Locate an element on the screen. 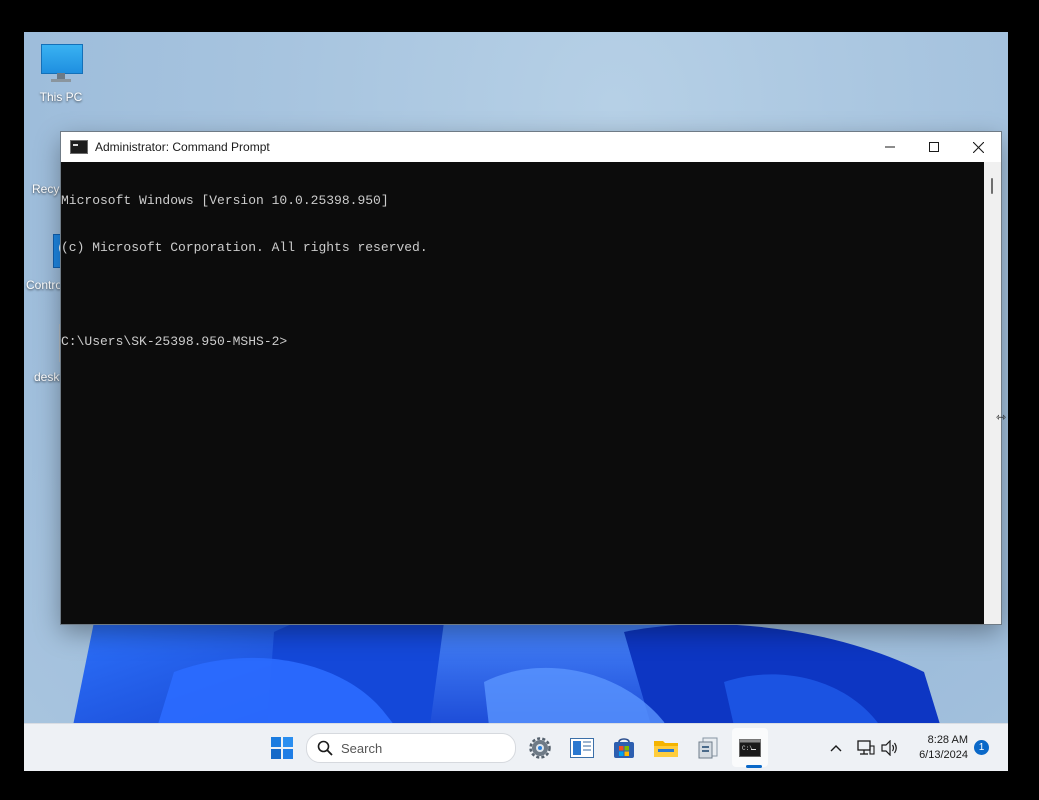 The image size is (1039, 800). maximize-button is located at coordinates (934, 147).